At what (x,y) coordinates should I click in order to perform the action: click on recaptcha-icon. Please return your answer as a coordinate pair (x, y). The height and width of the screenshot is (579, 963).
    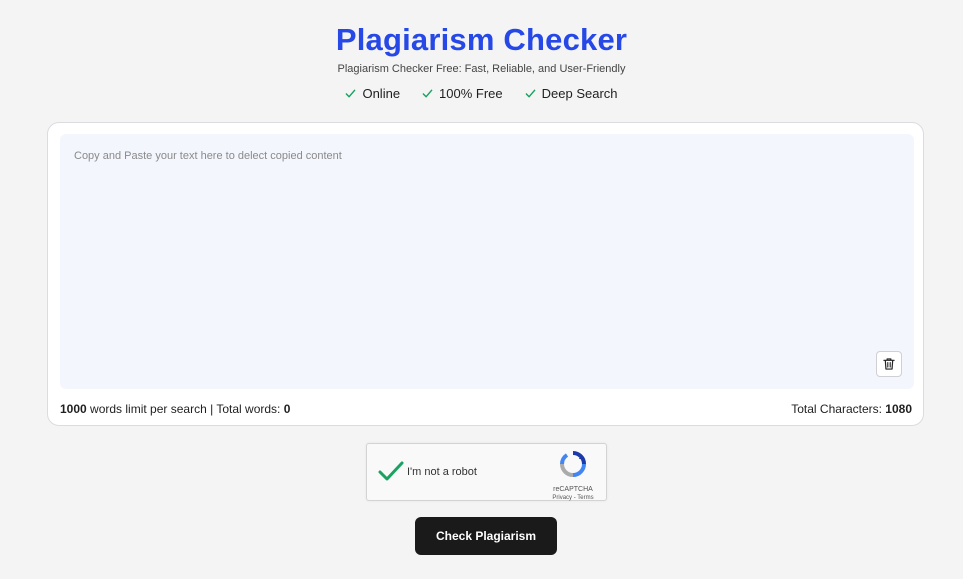
    Looking at the image, I should click on (573, 464).